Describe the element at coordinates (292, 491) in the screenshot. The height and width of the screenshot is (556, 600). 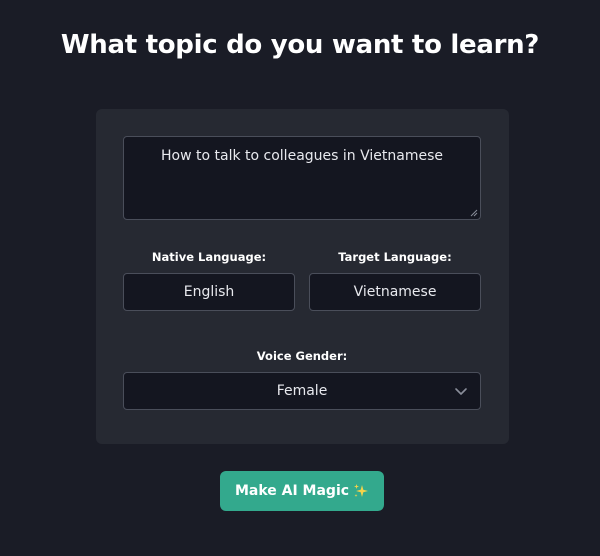
I see `make-ai-magic-label: Make AI Magic` at that location.